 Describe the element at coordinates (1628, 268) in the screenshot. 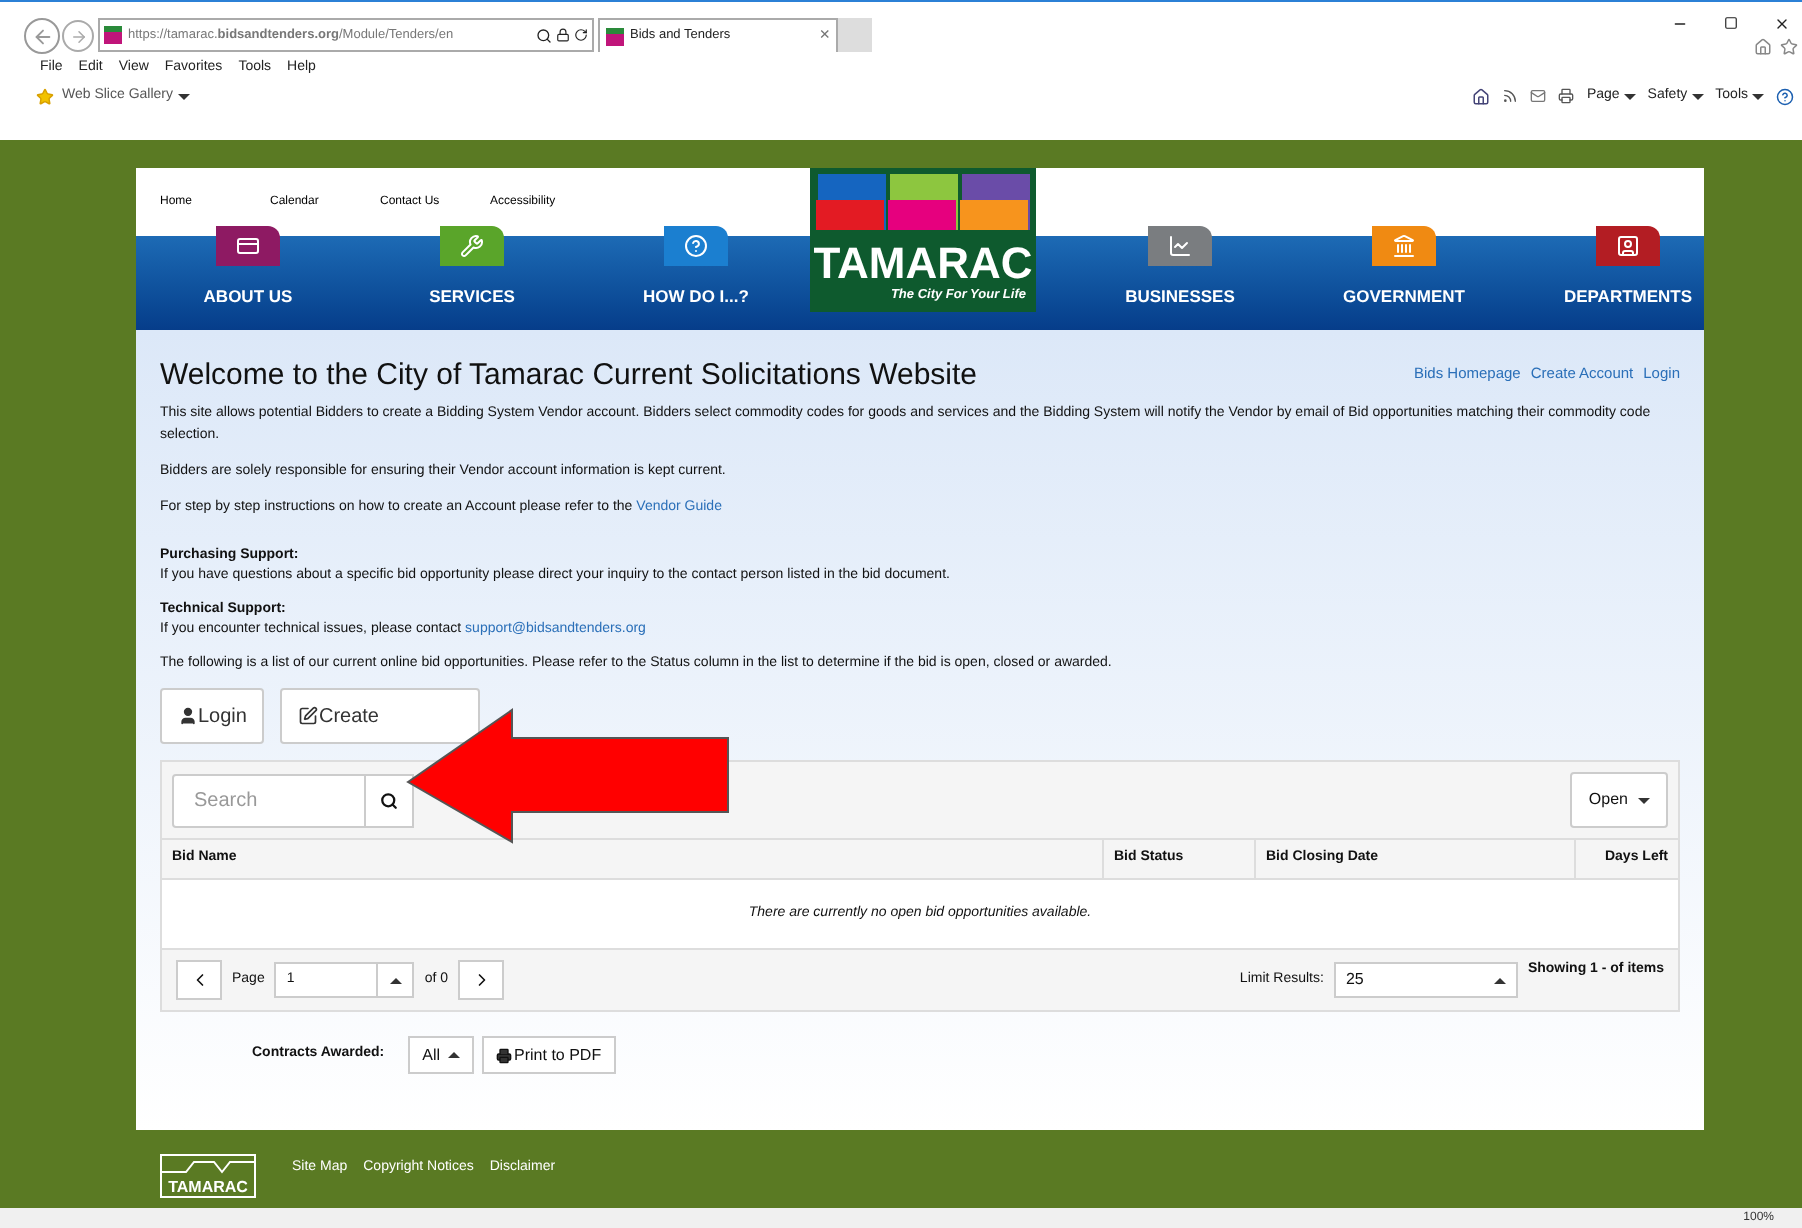

I see `nav-item: DEPARTMENTS` at that location.